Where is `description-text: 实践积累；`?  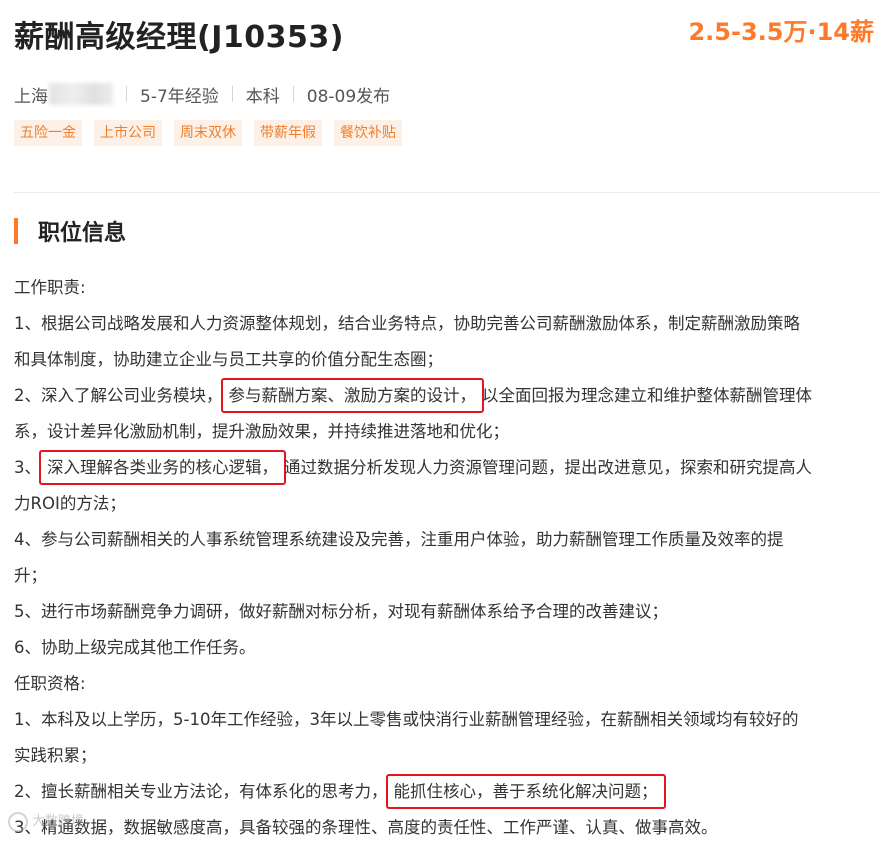
description-text: 实践积累； is located at coordinates (55, 755).